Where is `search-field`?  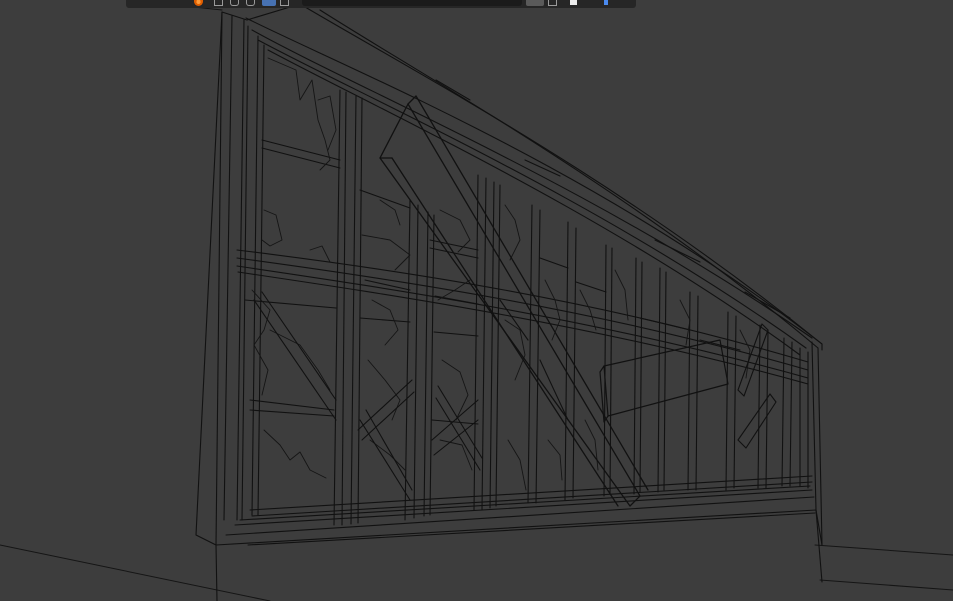 search-field is located at coordinates (412, 3).